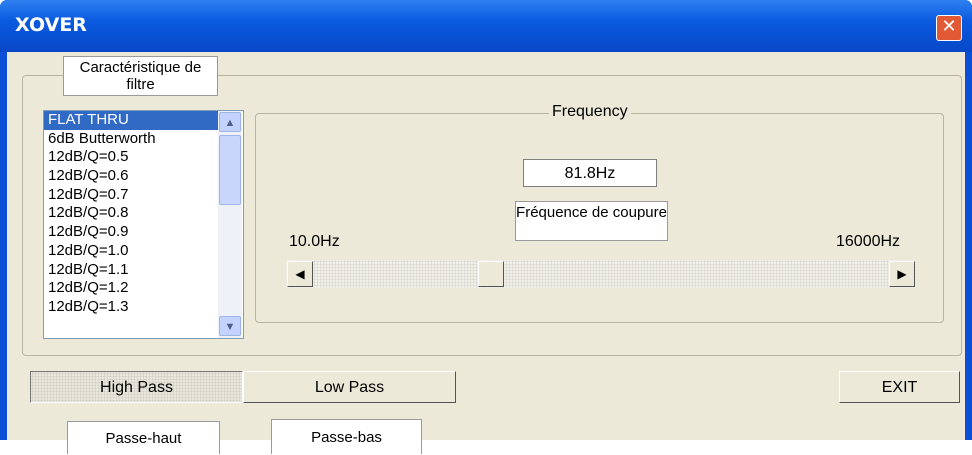  I want to click on callout-filter-characteristic: Caractéristique de filtre, so click(140, 76).